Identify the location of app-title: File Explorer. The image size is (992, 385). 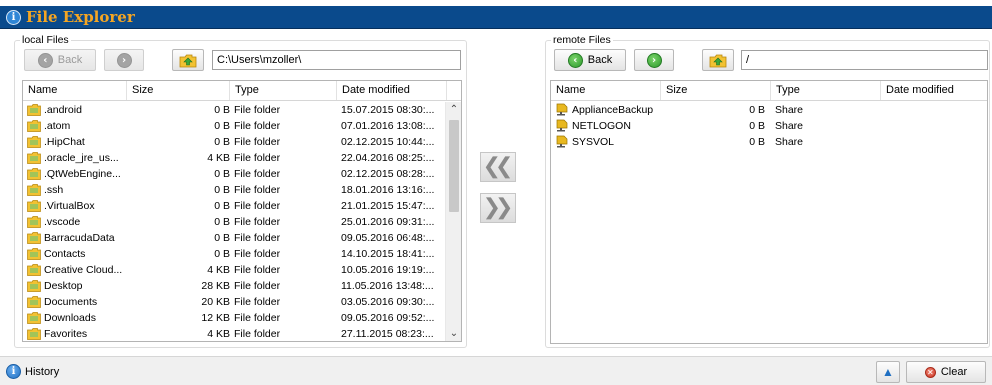
(80, 17).